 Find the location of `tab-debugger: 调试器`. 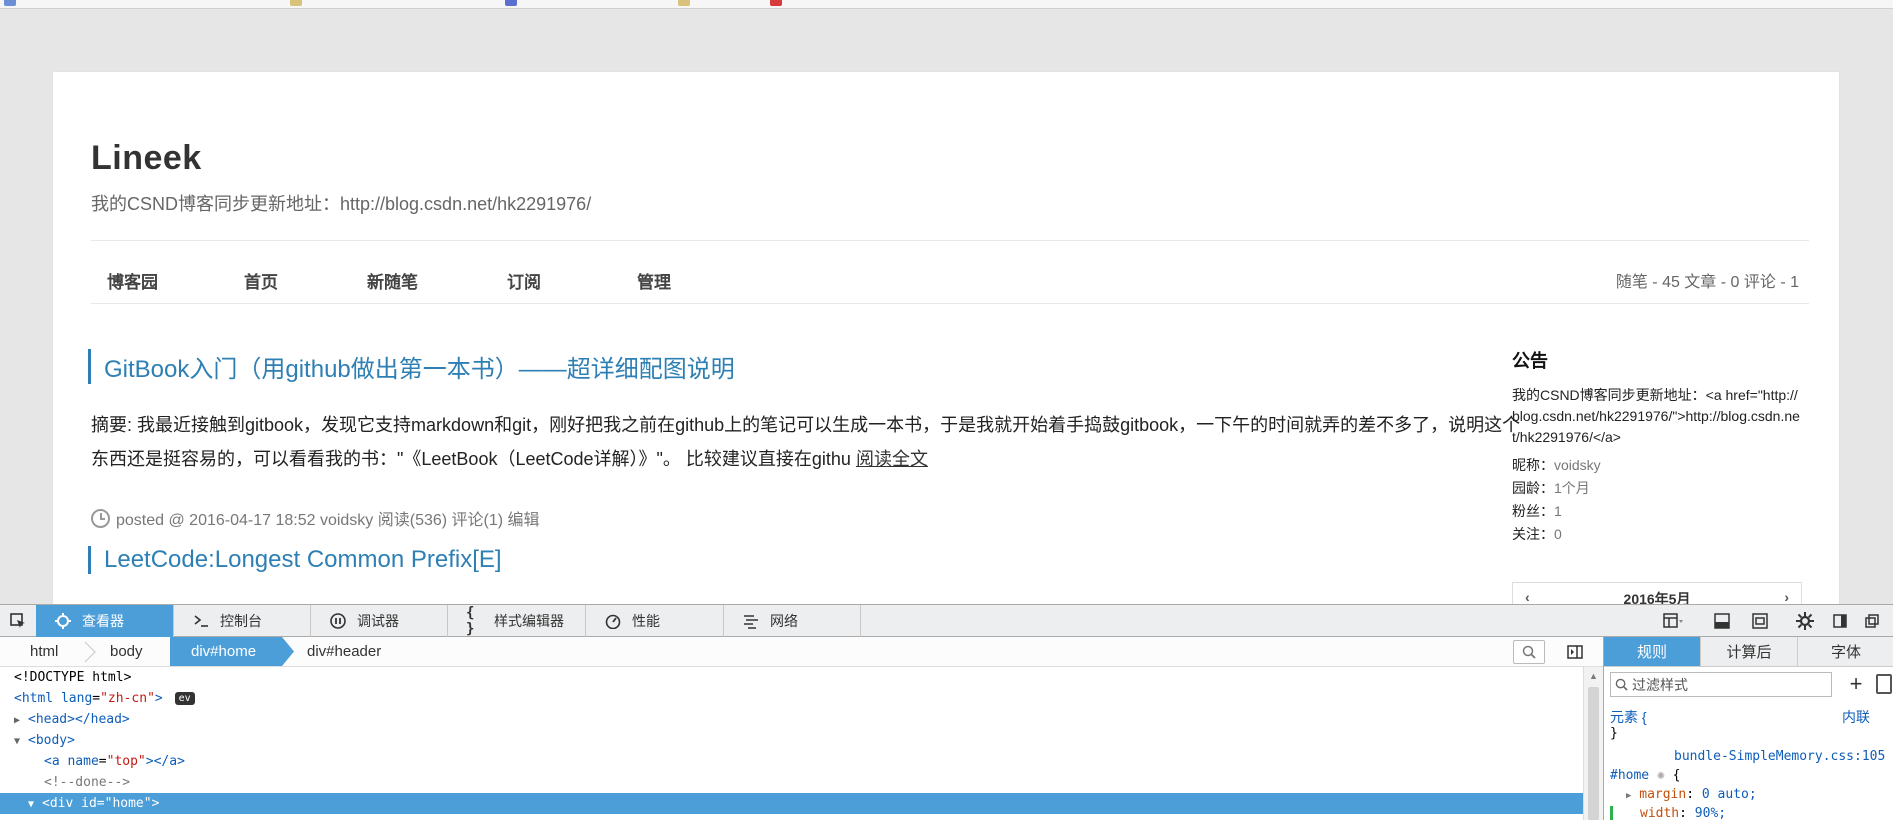

tab-debugger: 调试器 is located at coordinates (379, 621).